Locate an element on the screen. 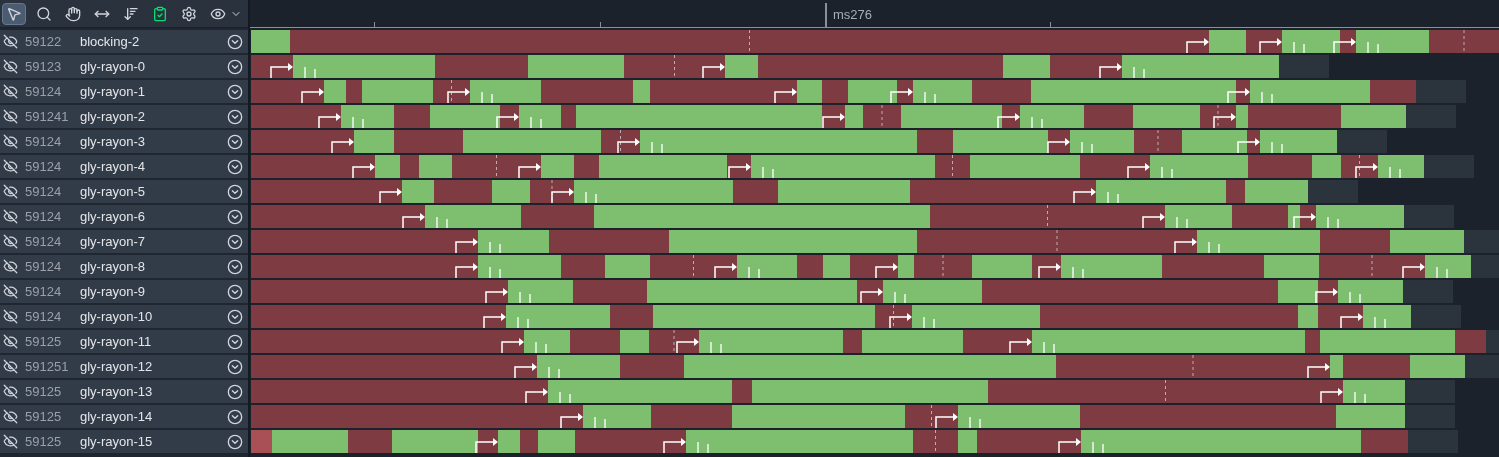 This screenshot has width=1499, height=457. thread-name: gly-rayon-10 is located at coordinates (116, 316).